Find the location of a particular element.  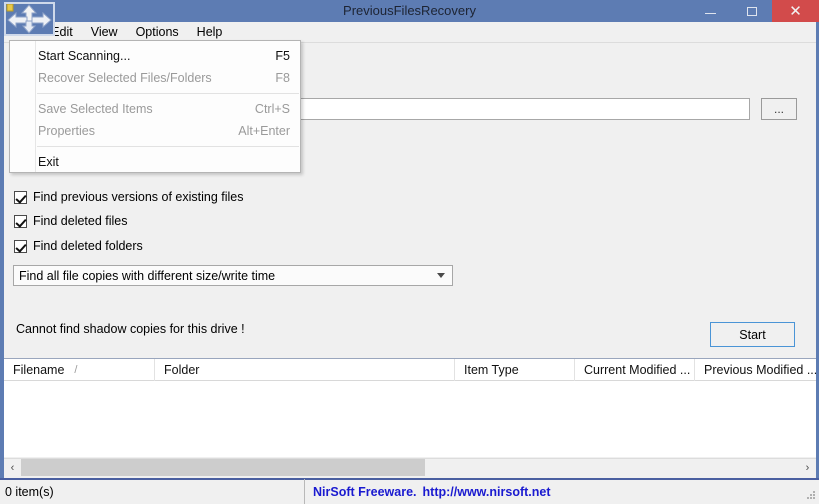

window-controls: ✕ is located at coordinates (754, 11).